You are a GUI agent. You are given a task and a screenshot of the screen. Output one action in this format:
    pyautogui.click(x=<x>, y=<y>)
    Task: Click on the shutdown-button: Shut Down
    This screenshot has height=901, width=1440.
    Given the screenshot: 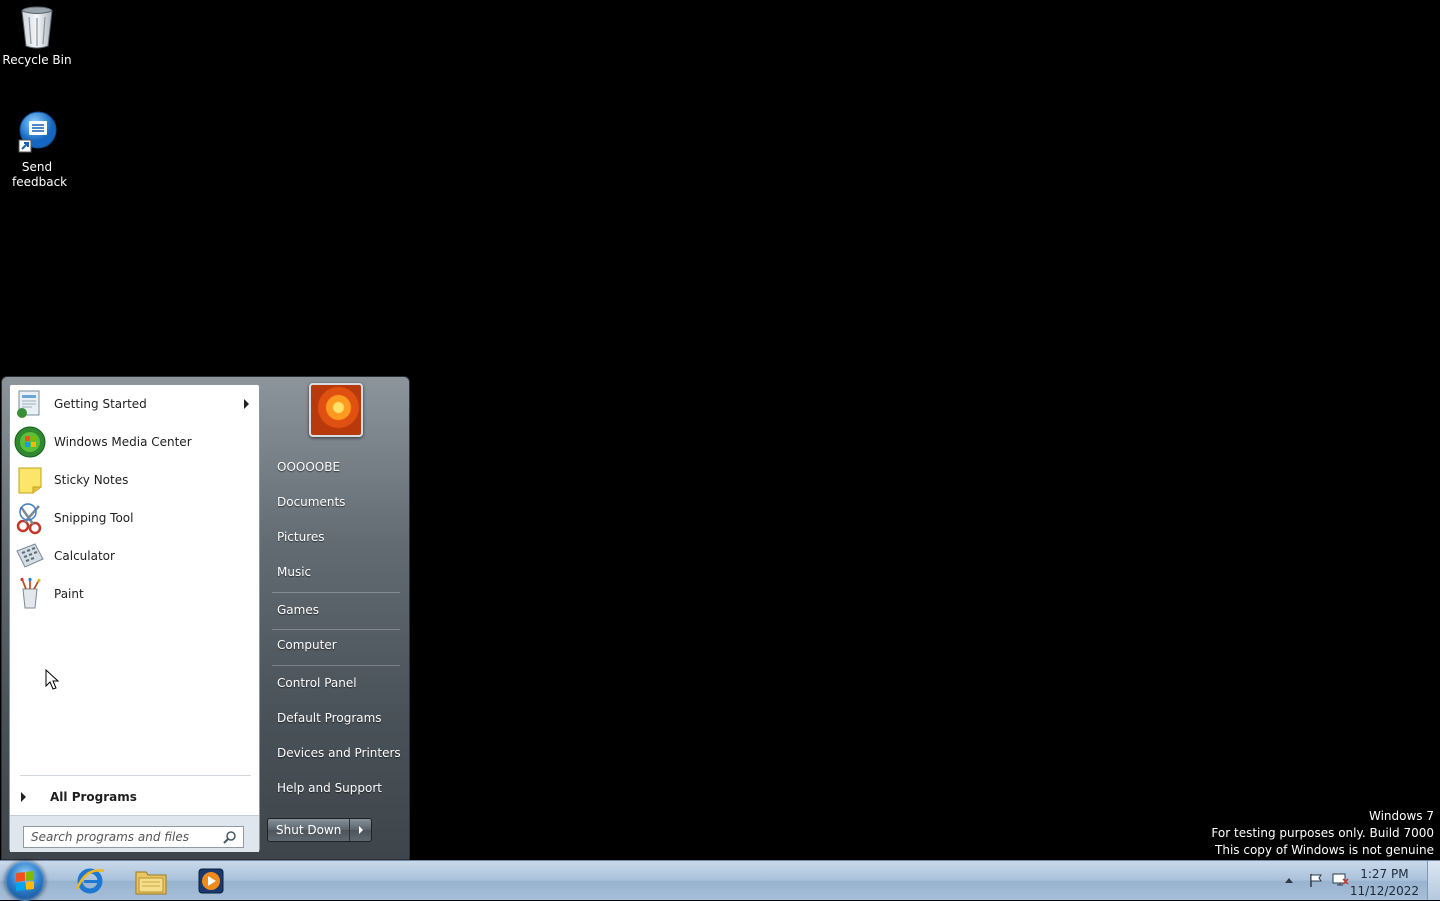 What is the action you would take?
    pyautogui.click(x=309, y=830)
    